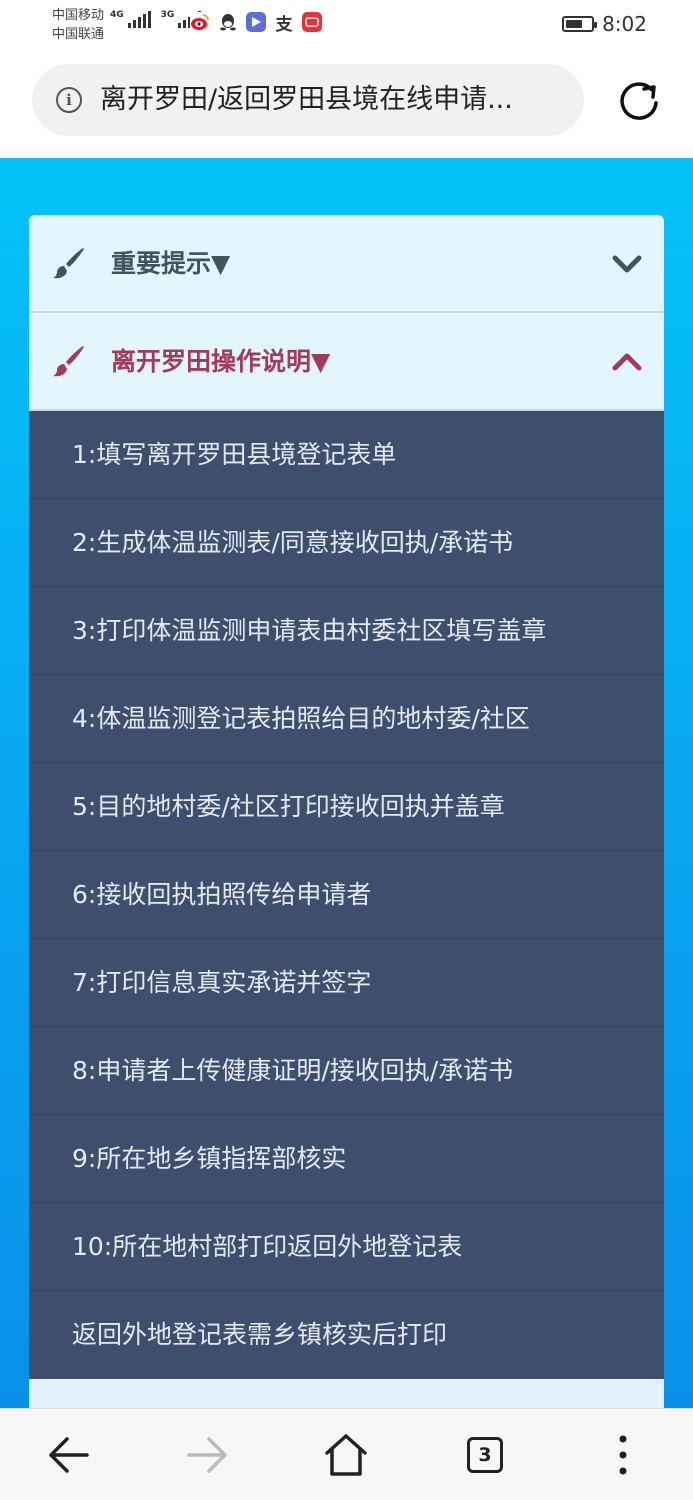  I want to click on list-item: 7:打印信息真实承诺并签字, so click(346, 983).